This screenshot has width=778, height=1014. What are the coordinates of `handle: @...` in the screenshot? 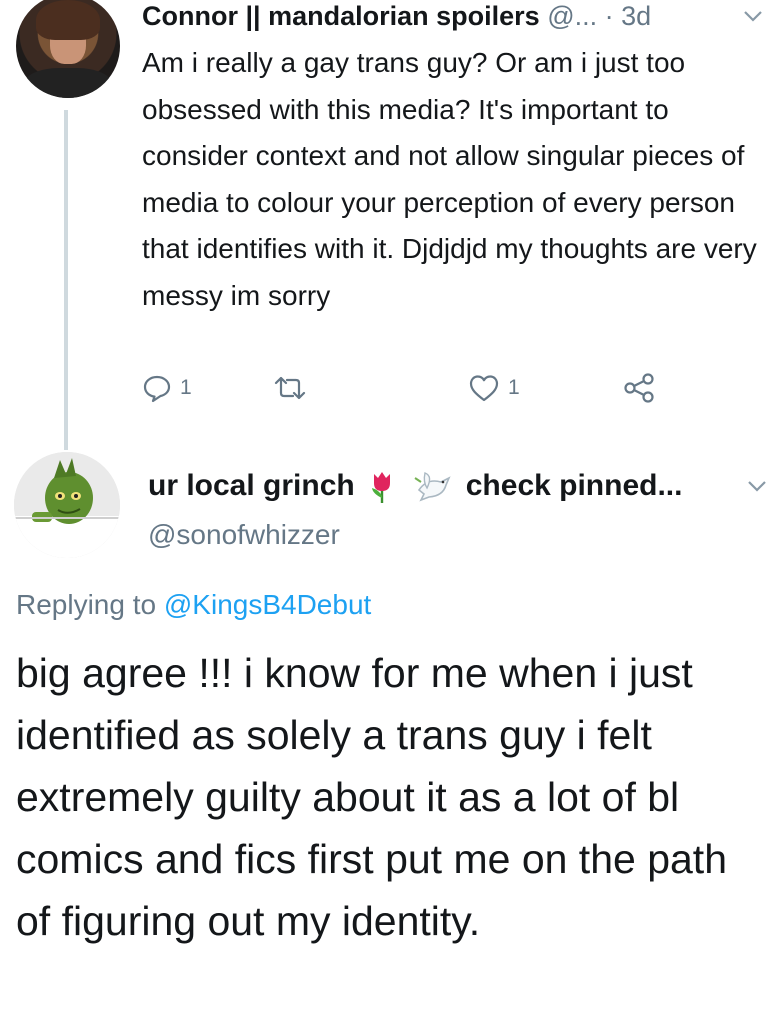 It's located at (572, 16).